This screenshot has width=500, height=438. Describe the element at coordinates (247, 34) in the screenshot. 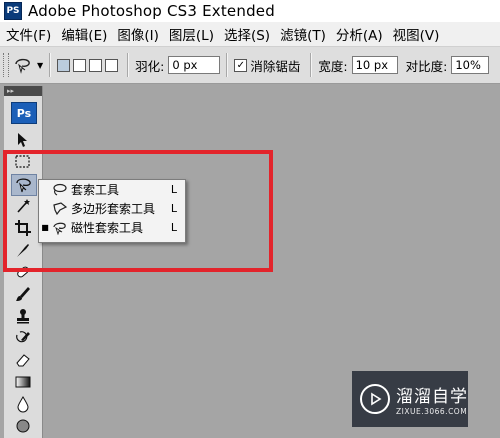

I see `menu-select: 选择(S)` at that location.